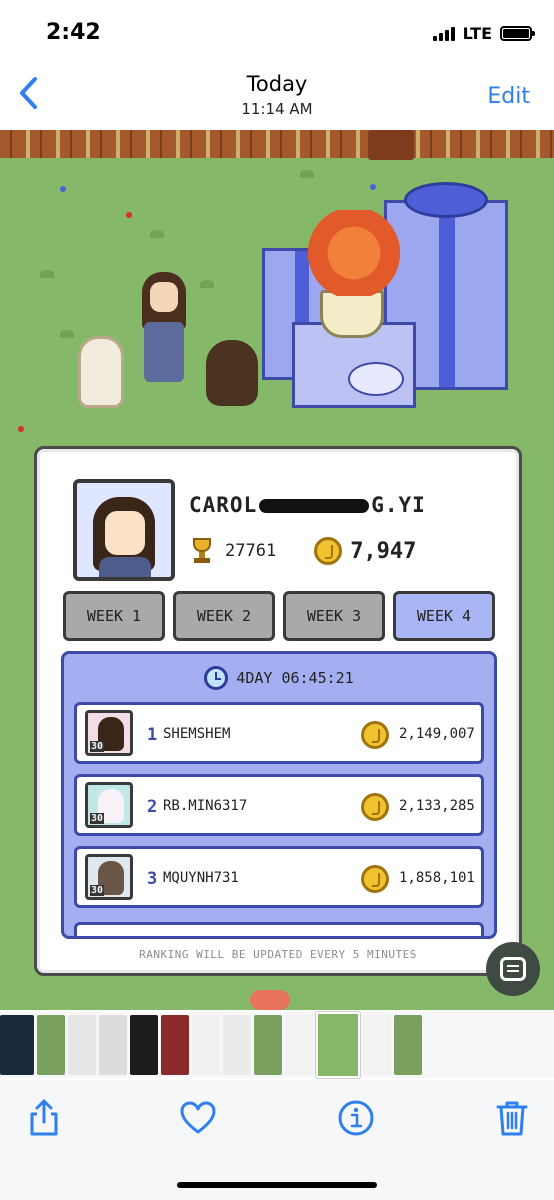  I want to click on rank-number: 1, so click(152, 735).